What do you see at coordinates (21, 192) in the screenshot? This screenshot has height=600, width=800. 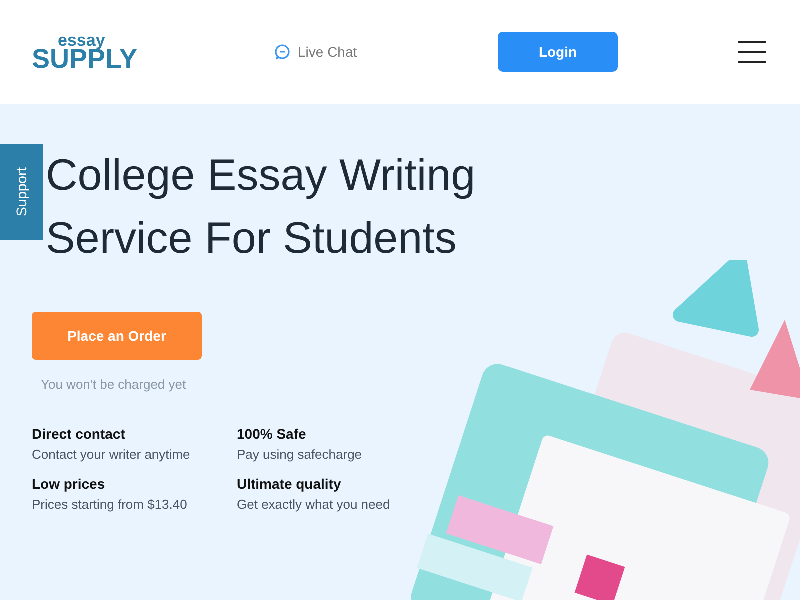 I see `support-tab: Support` at bounding box center [21, 192].